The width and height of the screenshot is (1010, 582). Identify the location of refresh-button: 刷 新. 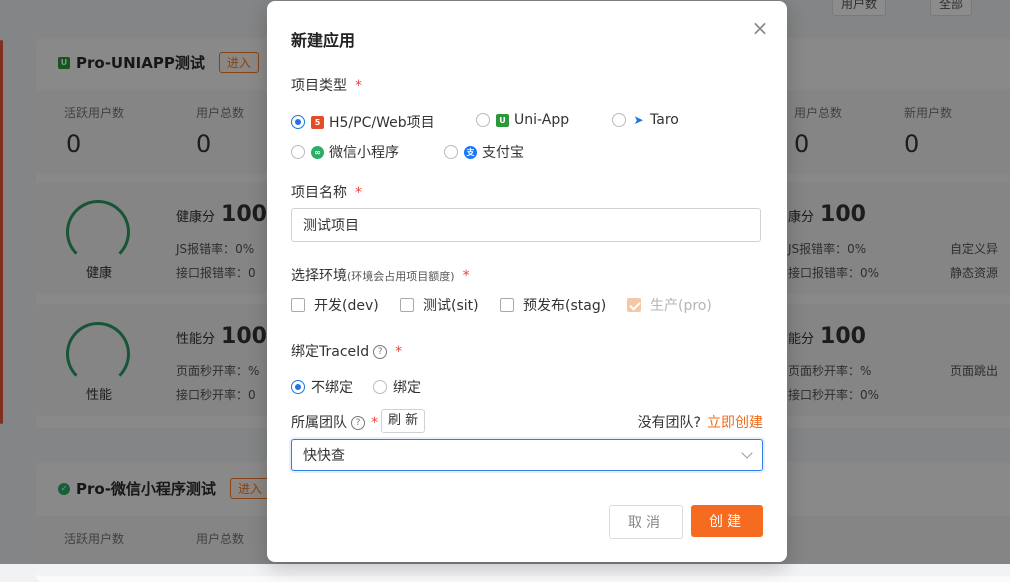
(403, 421).